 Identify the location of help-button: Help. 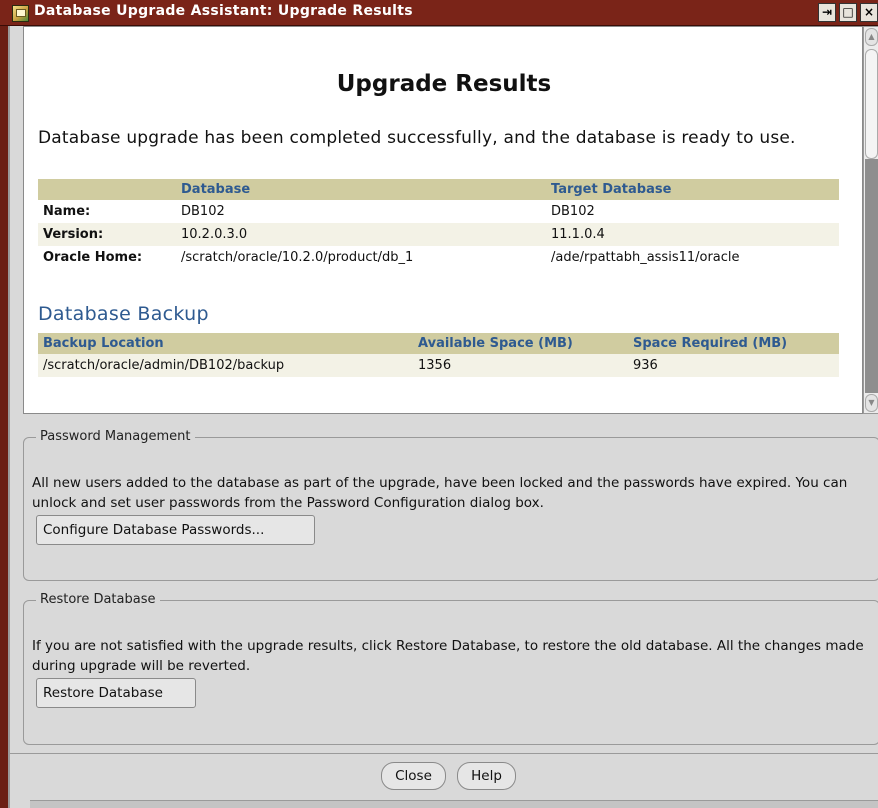
(486, 776).